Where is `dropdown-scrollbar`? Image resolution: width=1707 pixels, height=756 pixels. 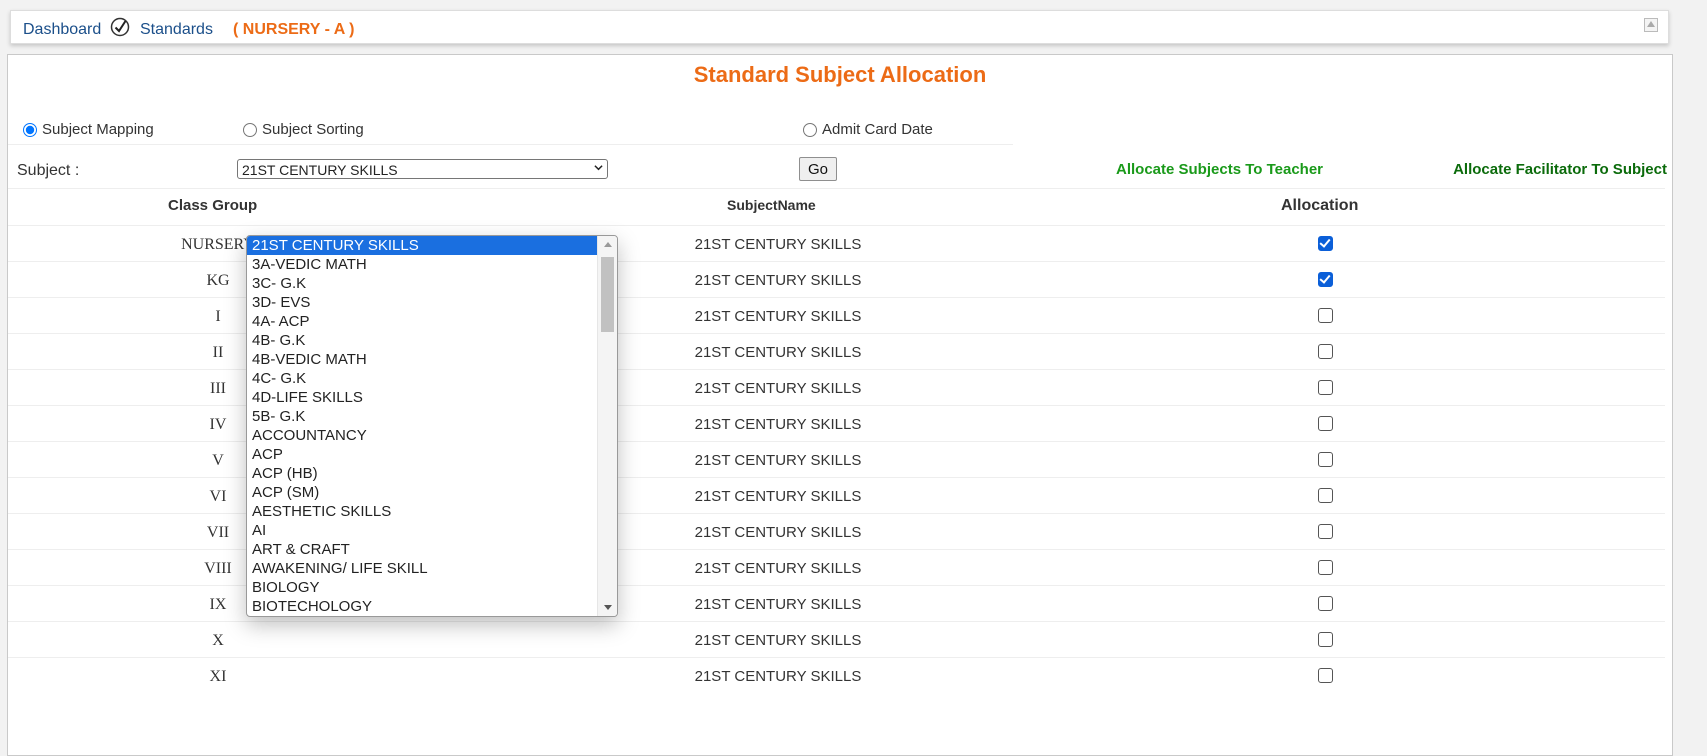 dropdown-scrollbar is located at coordinates (607, 426).